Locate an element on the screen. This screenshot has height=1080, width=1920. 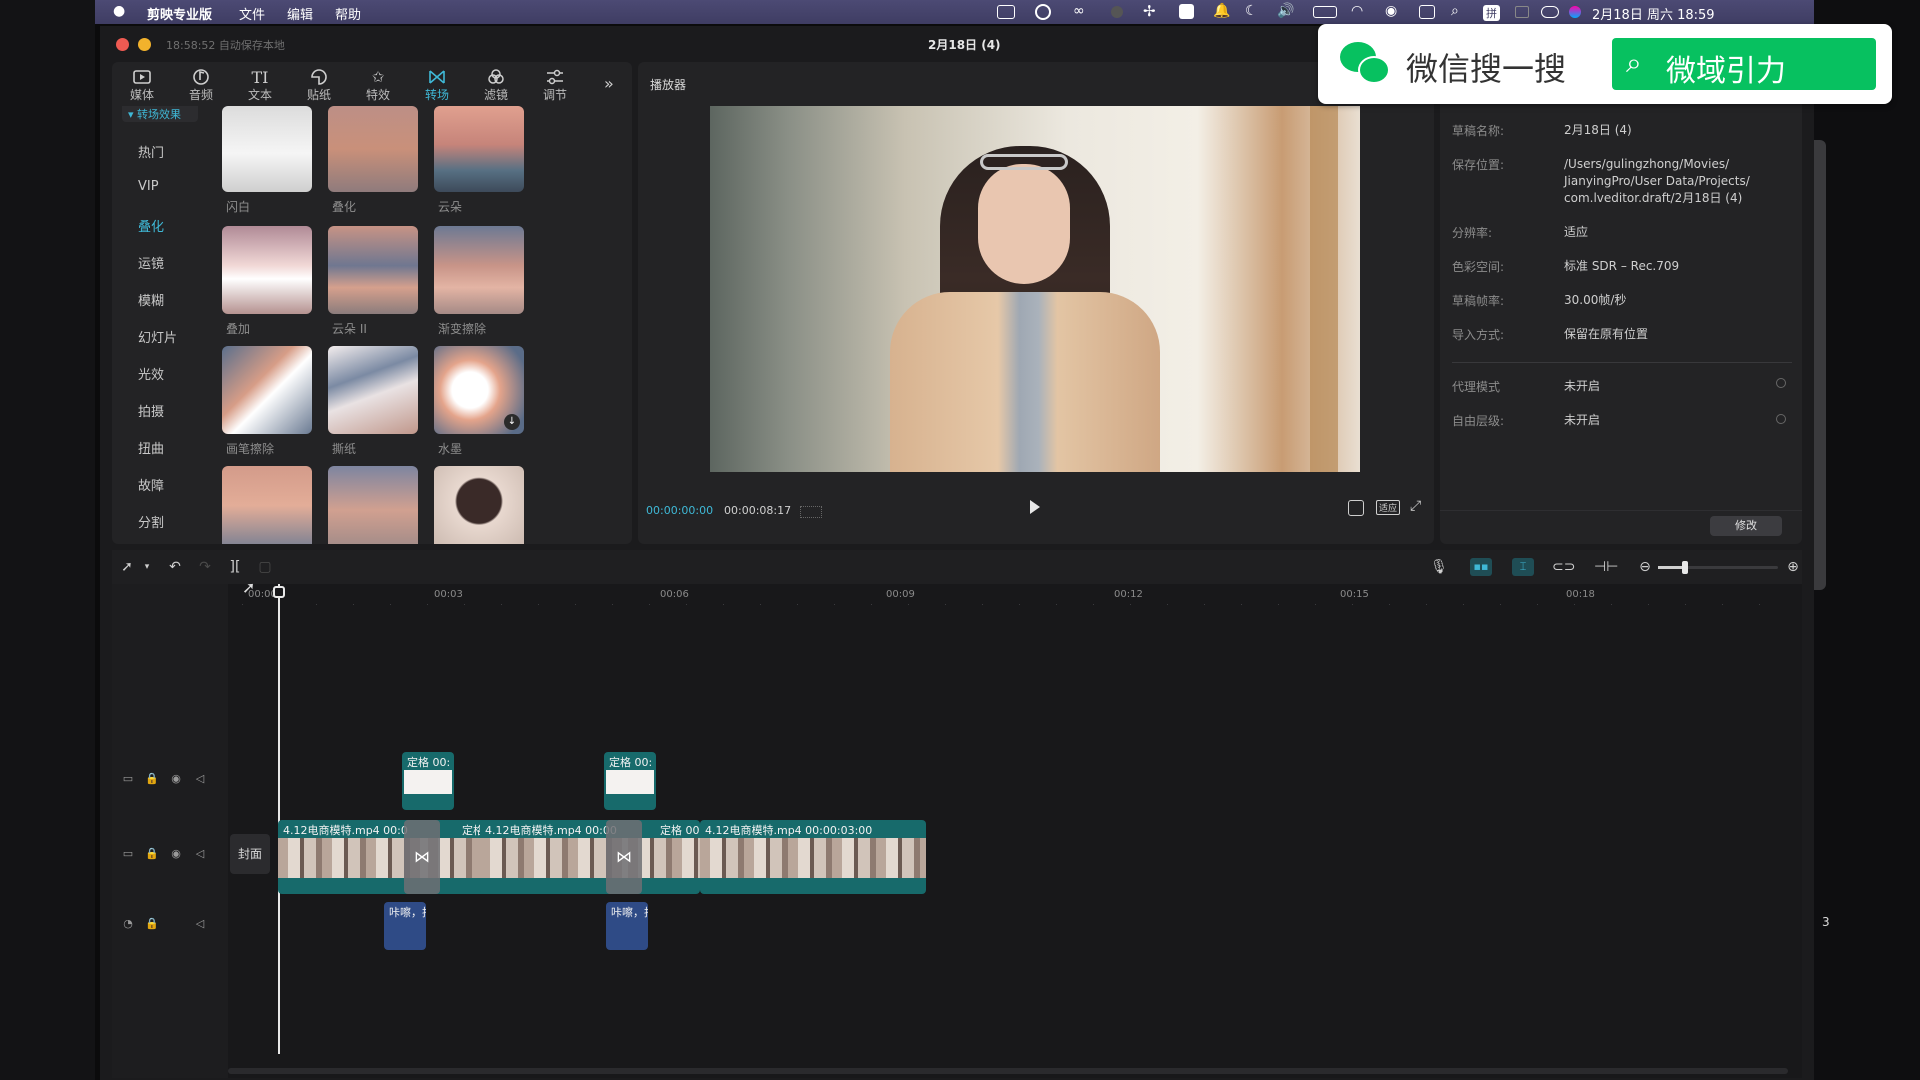
apple-menu-icon: ● is located at coordinates (119, 11).